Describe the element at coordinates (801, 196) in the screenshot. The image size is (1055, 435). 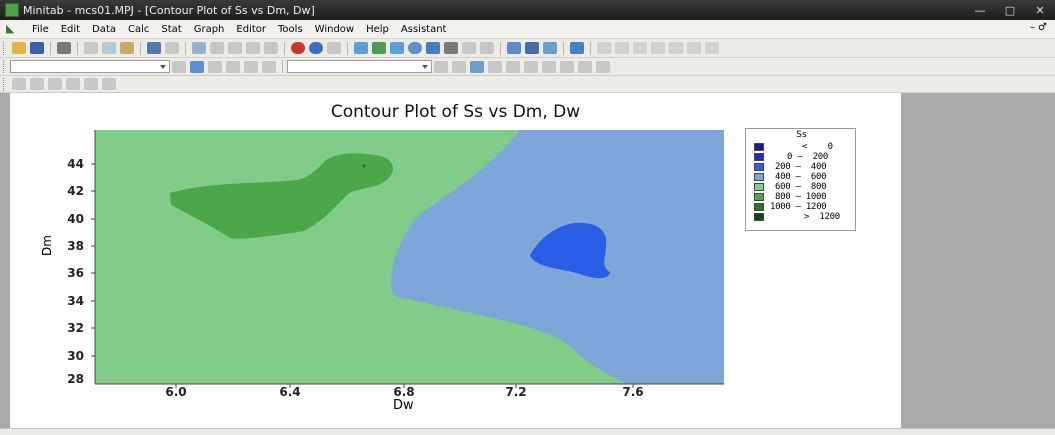
I see `legend-label: 800 – 1000` at that location.